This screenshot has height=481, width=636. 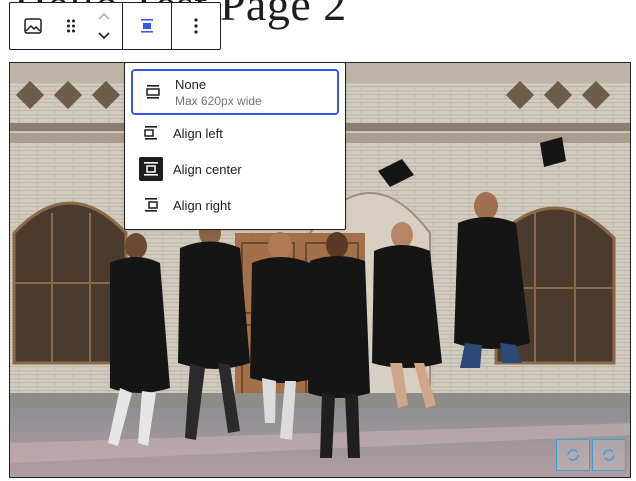 I want to click on menu-item-label: Align right, so click(x=202, y=205).